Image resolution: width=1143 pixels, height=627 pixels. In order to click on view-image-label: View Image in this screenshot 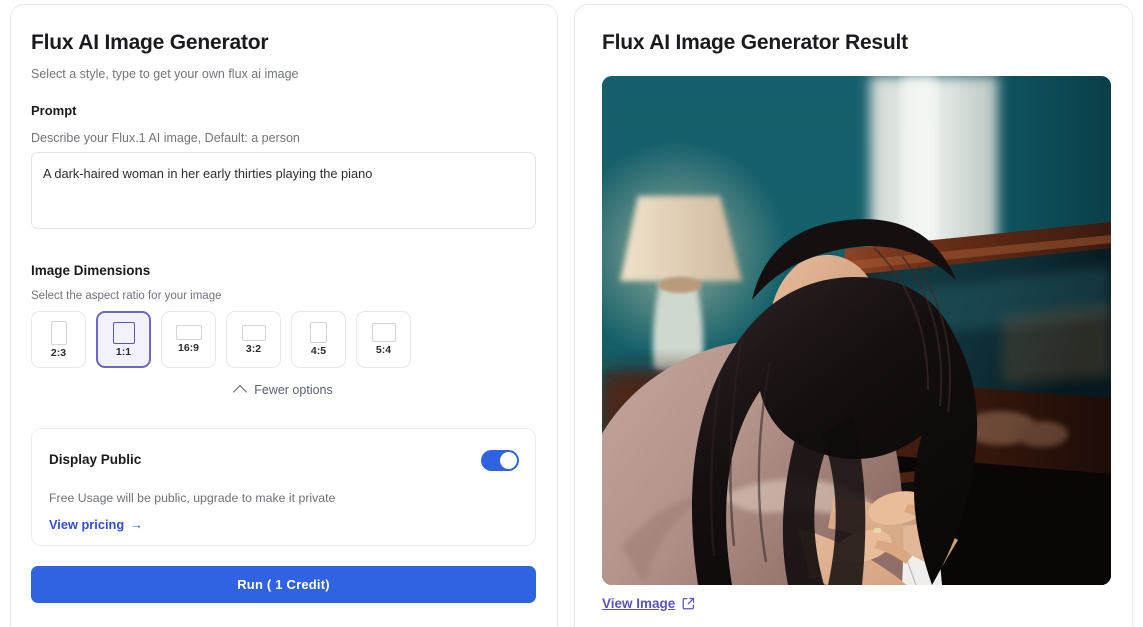, I will do `click(639, 603)`.